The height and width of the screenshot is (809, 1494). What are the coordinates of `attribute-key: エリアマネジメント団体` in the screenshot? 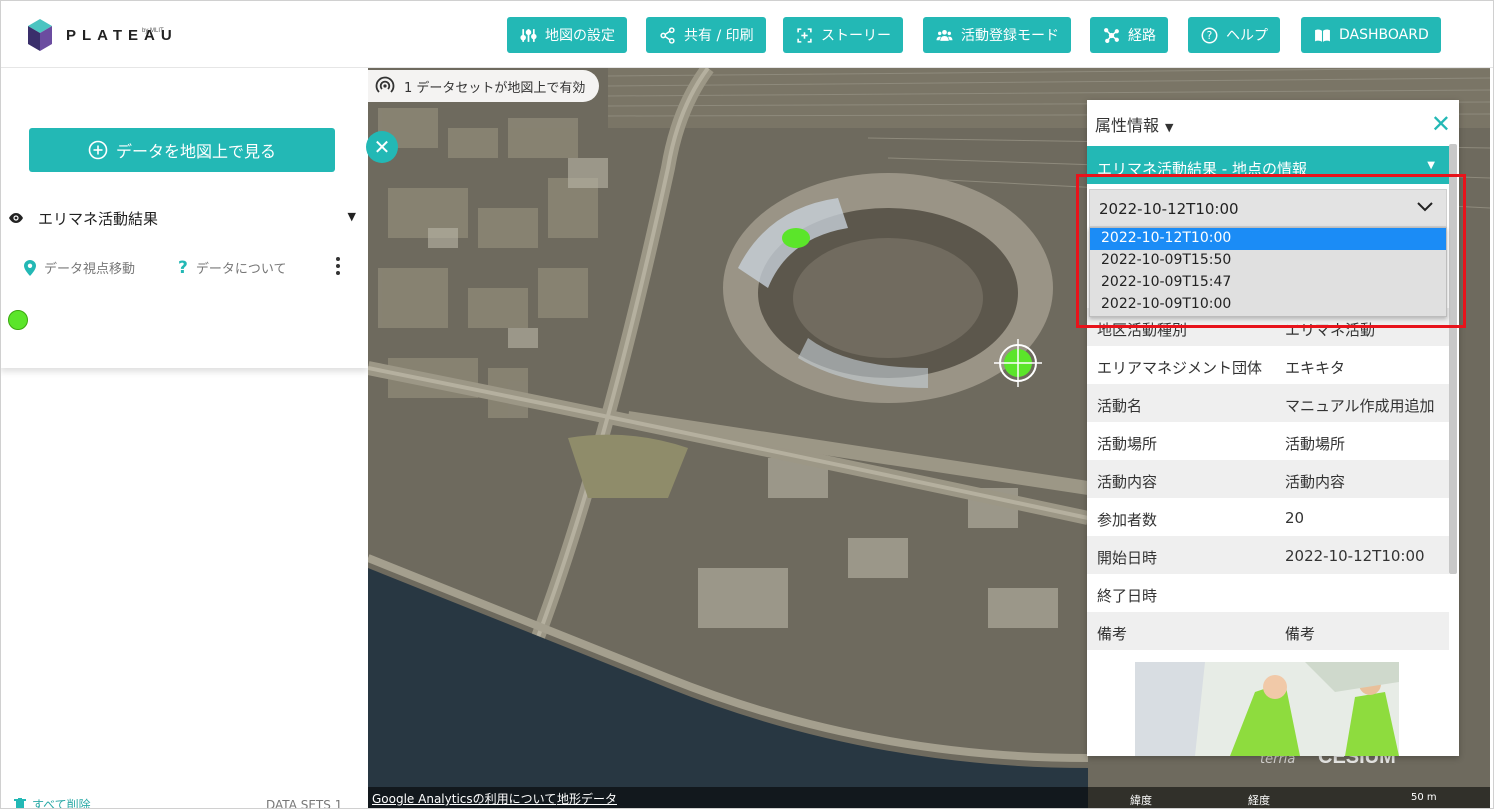 It's located at (1180, 368).